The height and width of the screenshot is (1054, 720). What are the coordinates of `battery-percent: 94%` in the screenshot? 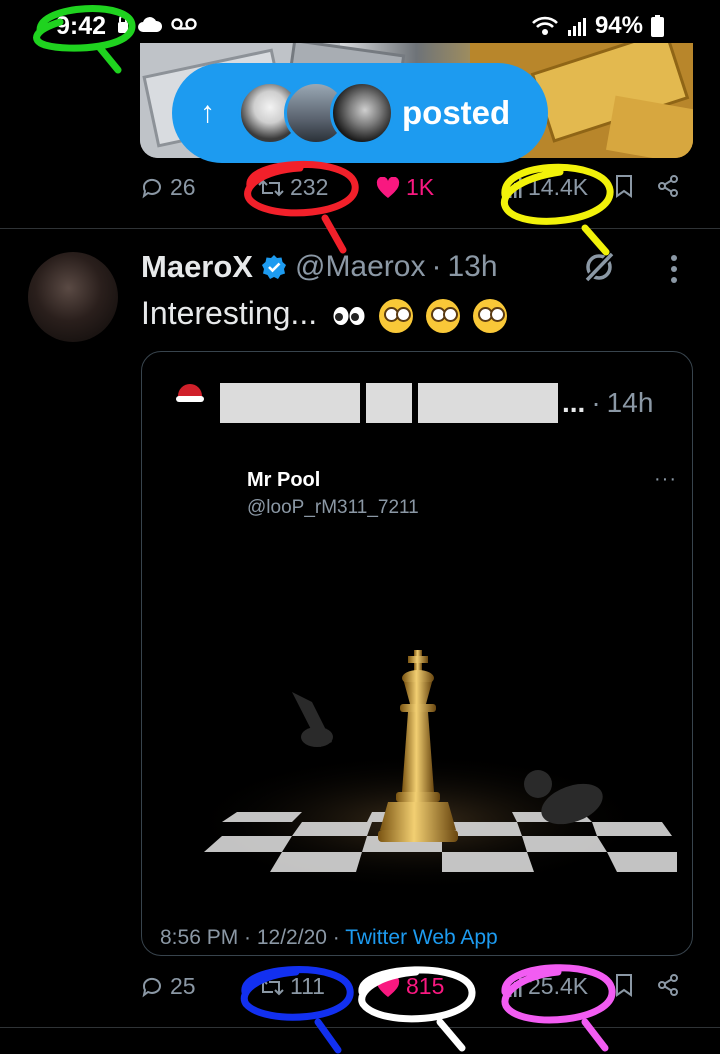 It's located at (618, 25).